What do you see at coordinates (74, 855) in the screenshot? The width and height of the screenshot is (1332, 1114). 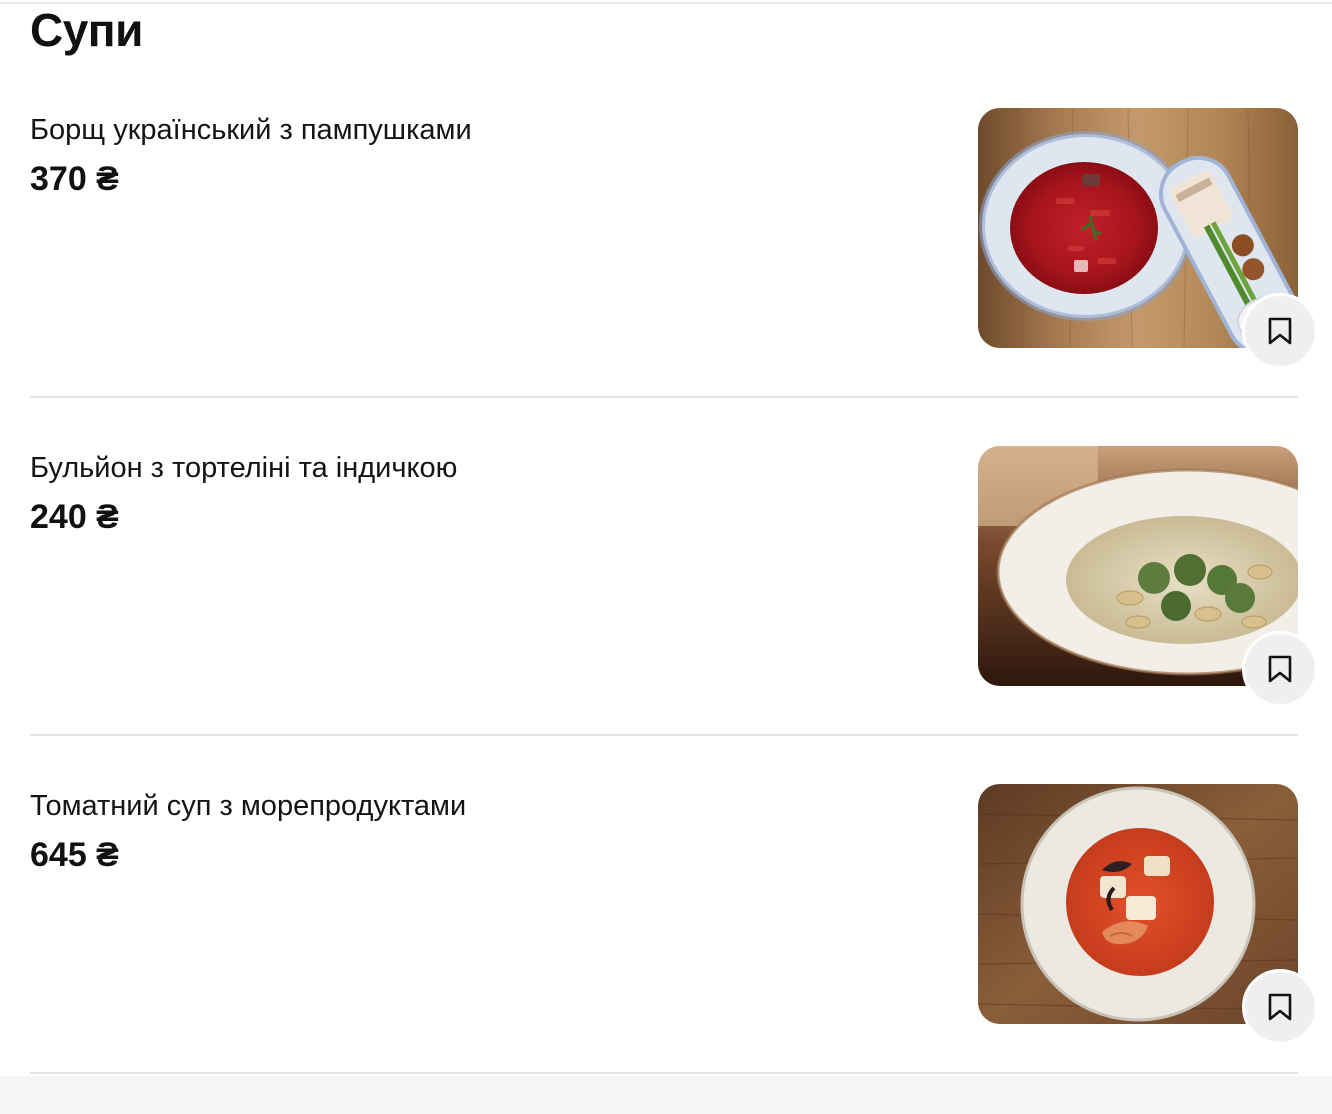 I see `item-price: 645 ₴` at bounding box center [74, 855].